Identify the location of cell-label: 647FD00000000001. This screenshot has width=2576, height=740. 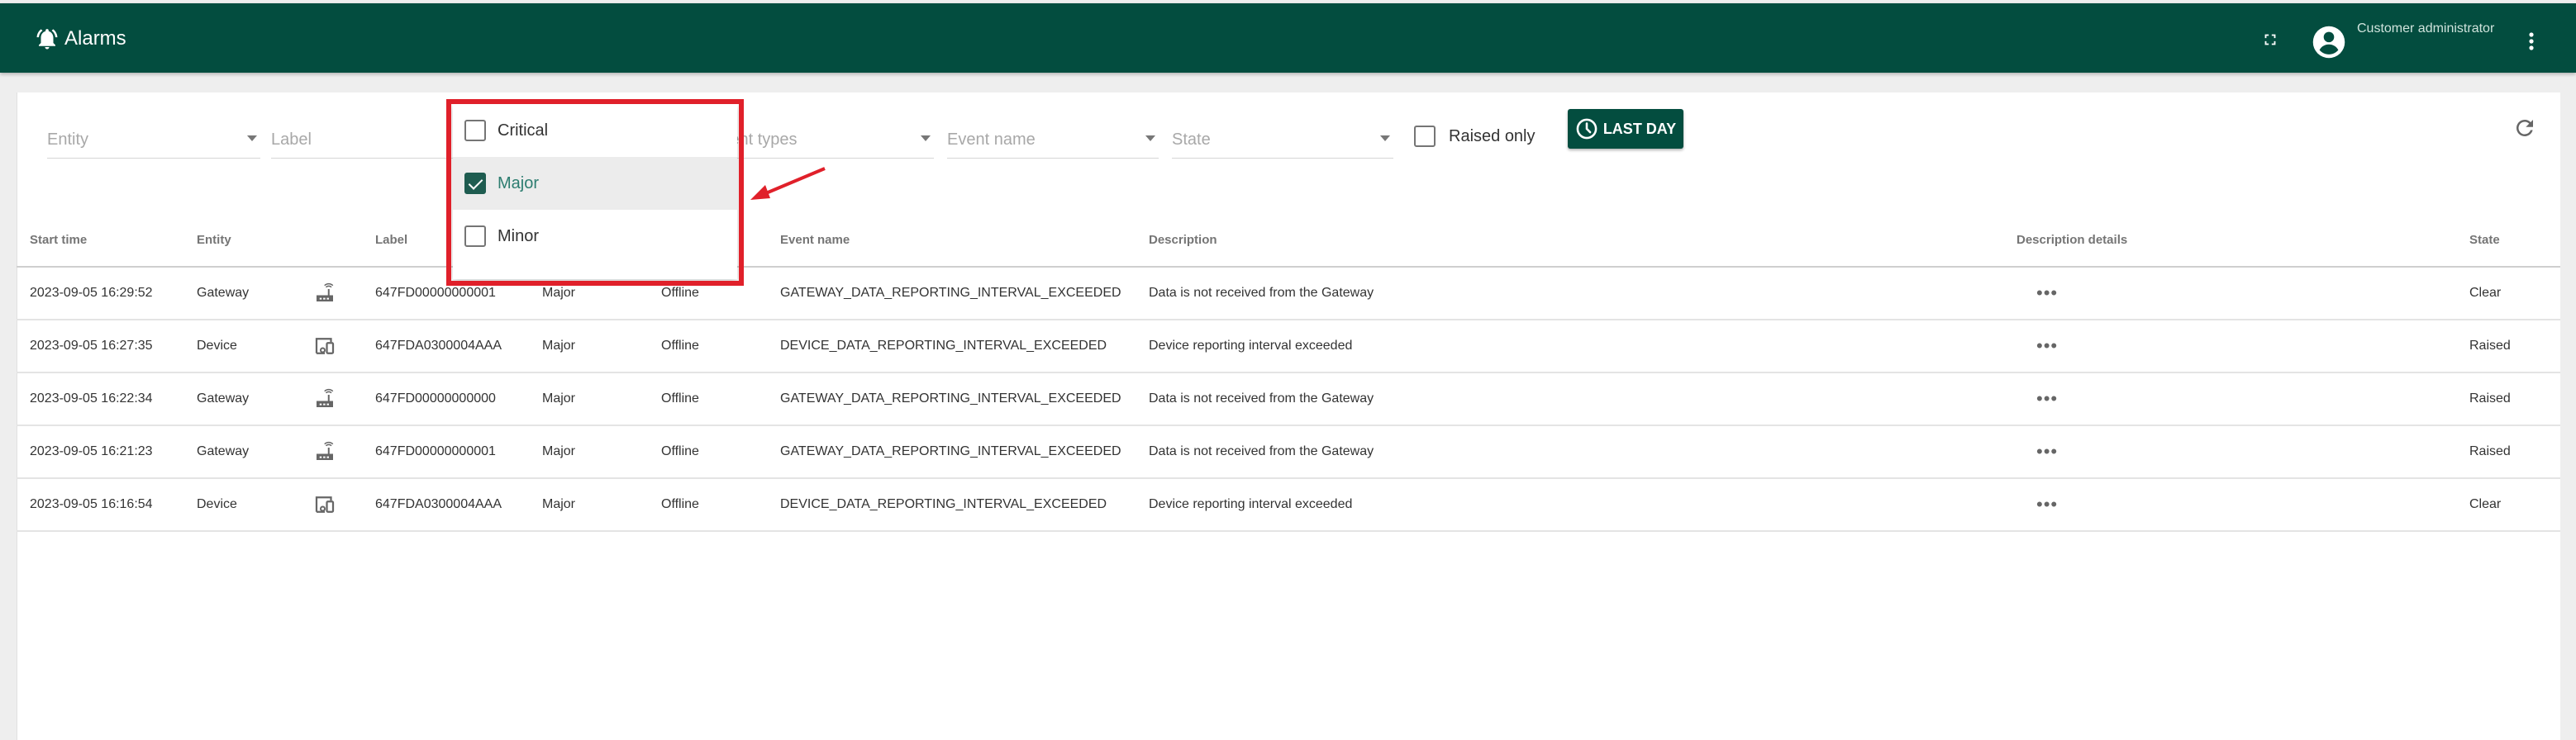
(446, 452).